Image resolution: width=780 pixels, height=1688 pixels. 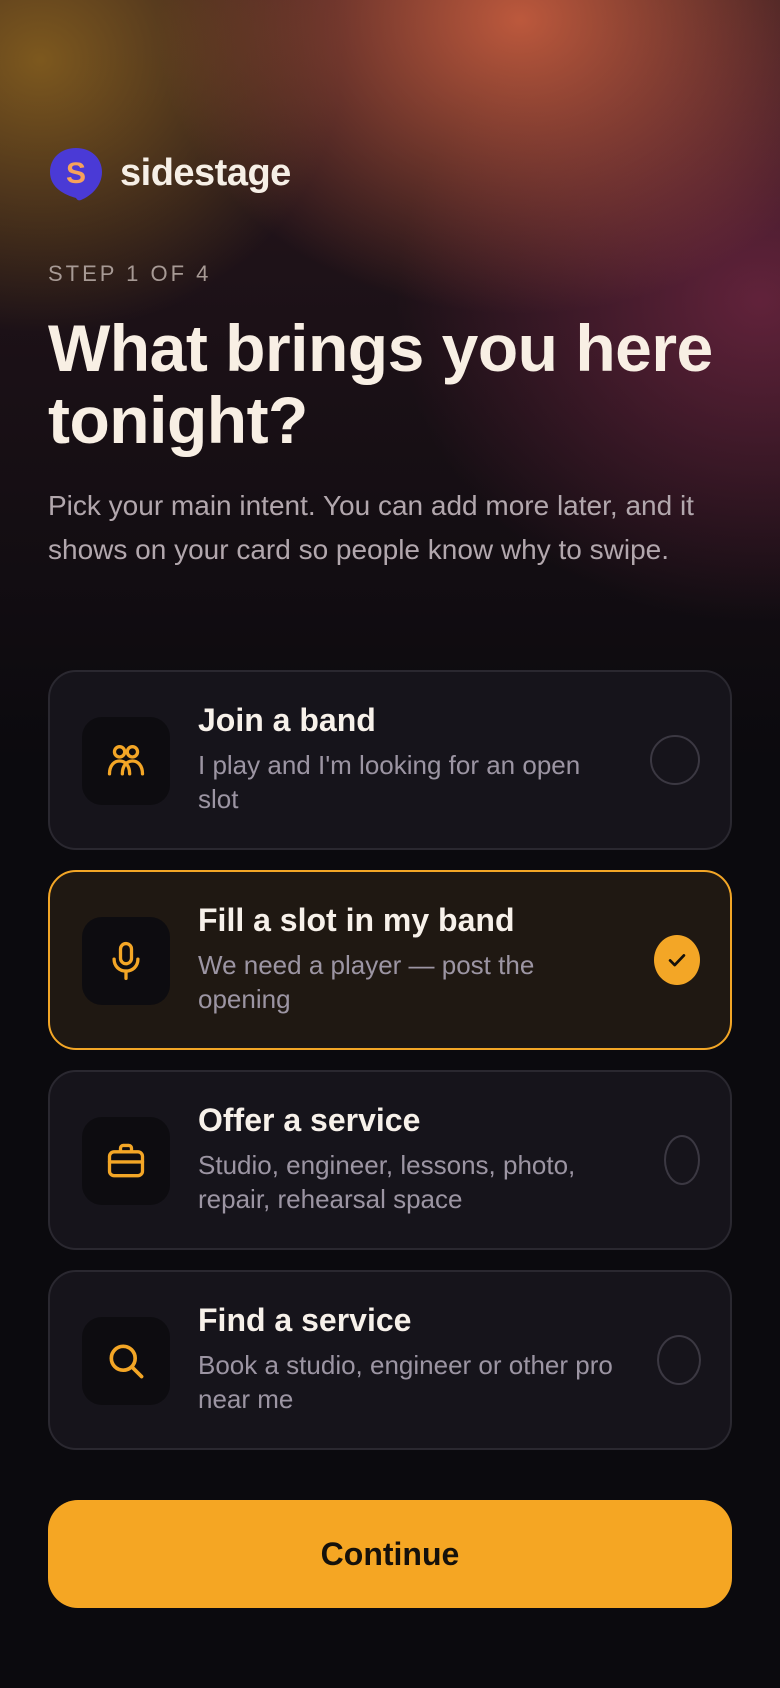 I want to click on microphone-icon, so click(x=126, y=961).